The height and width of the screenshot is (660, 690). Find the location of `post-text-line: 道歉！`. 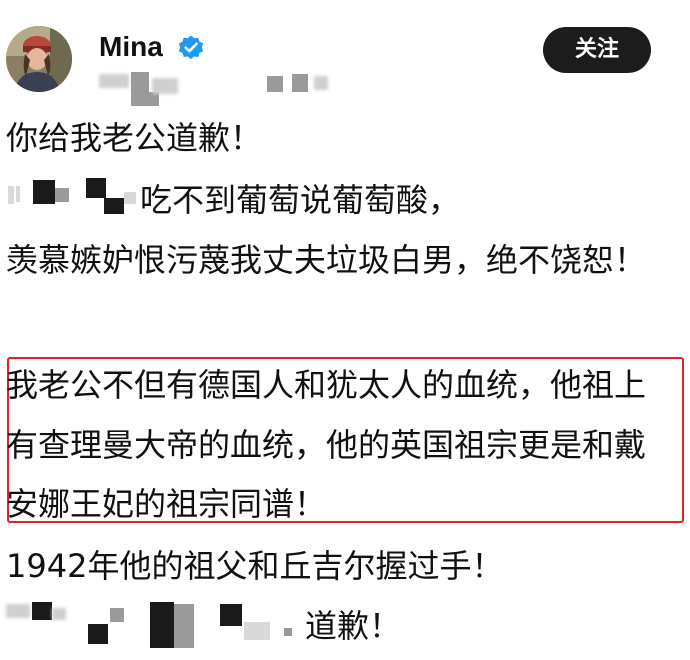

post-text-line: 道歉！ is located at coordinates (353, 626).